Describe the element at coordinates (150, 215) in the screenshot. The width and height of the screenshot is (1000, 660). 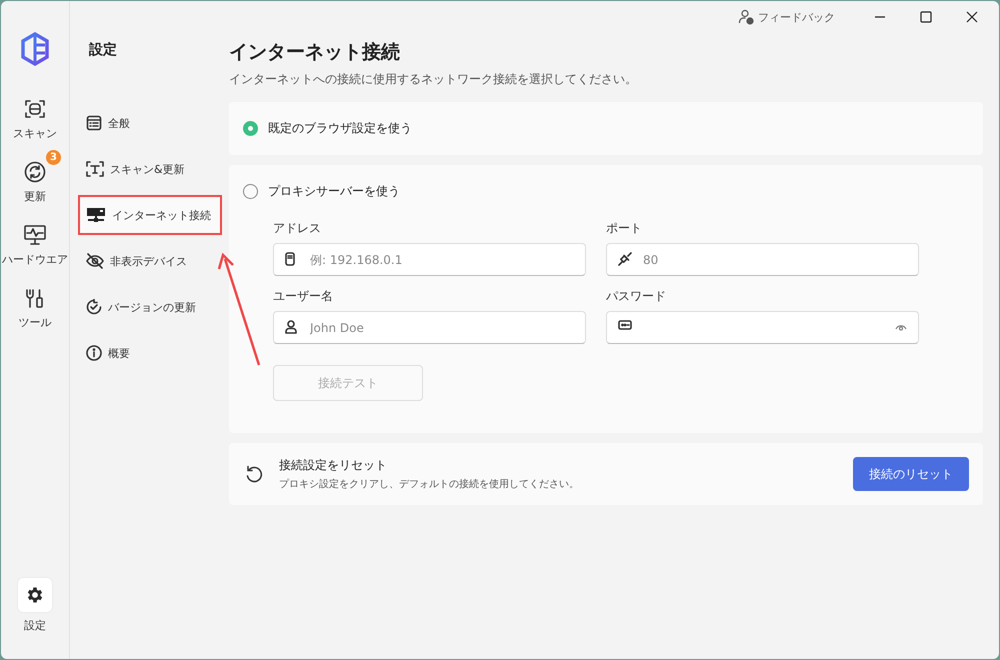
I see `sidebar-item: インターネット接続` at that location.